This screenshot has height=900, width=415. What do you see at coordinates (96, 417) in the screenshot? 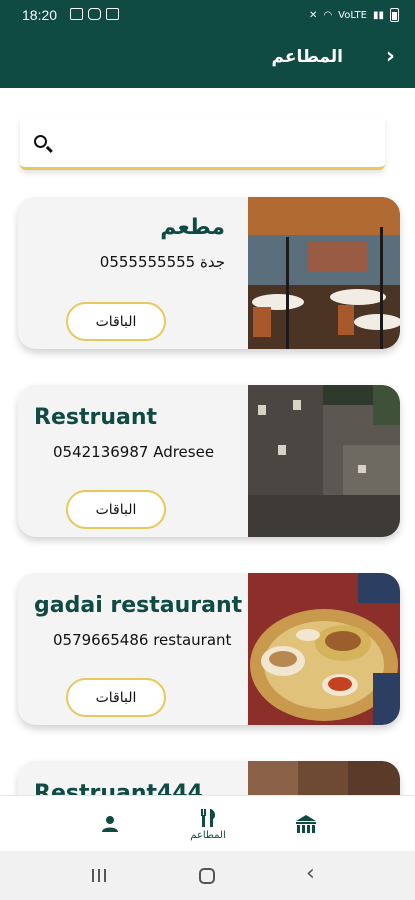
I see `restaurant-name: Restruant` at bounding box center [96, 417].